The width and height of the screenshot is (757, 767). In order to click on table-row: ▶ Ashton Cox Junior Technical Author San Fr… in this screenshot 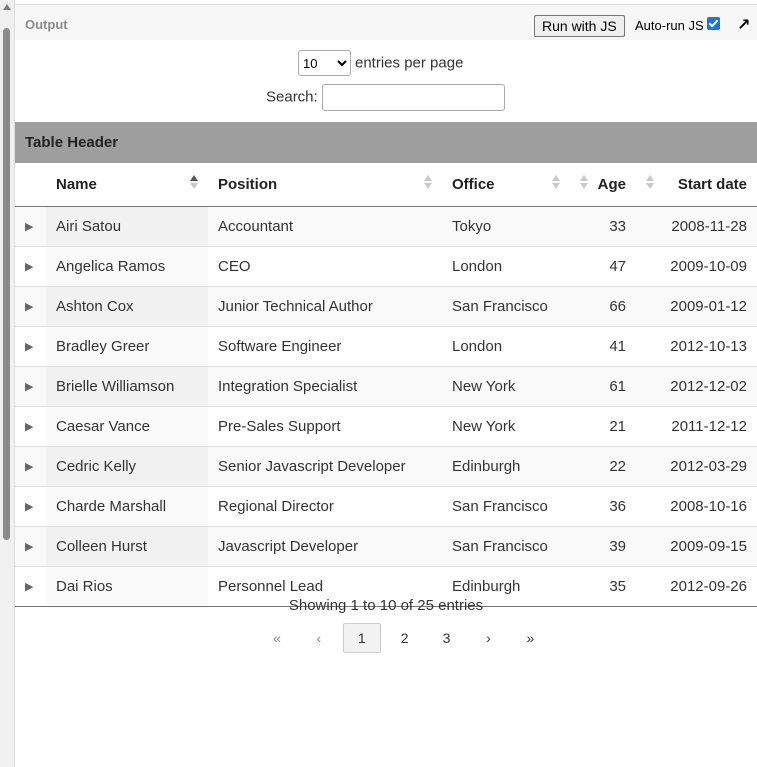, I will do `click(386, 306)`.